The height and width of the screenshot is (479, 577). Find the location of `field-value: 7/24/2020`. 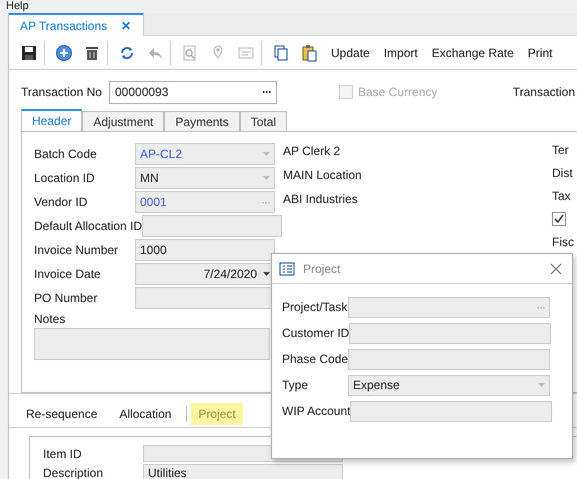

field-value: 7/24/2020 is located at coordinates (230, 274).